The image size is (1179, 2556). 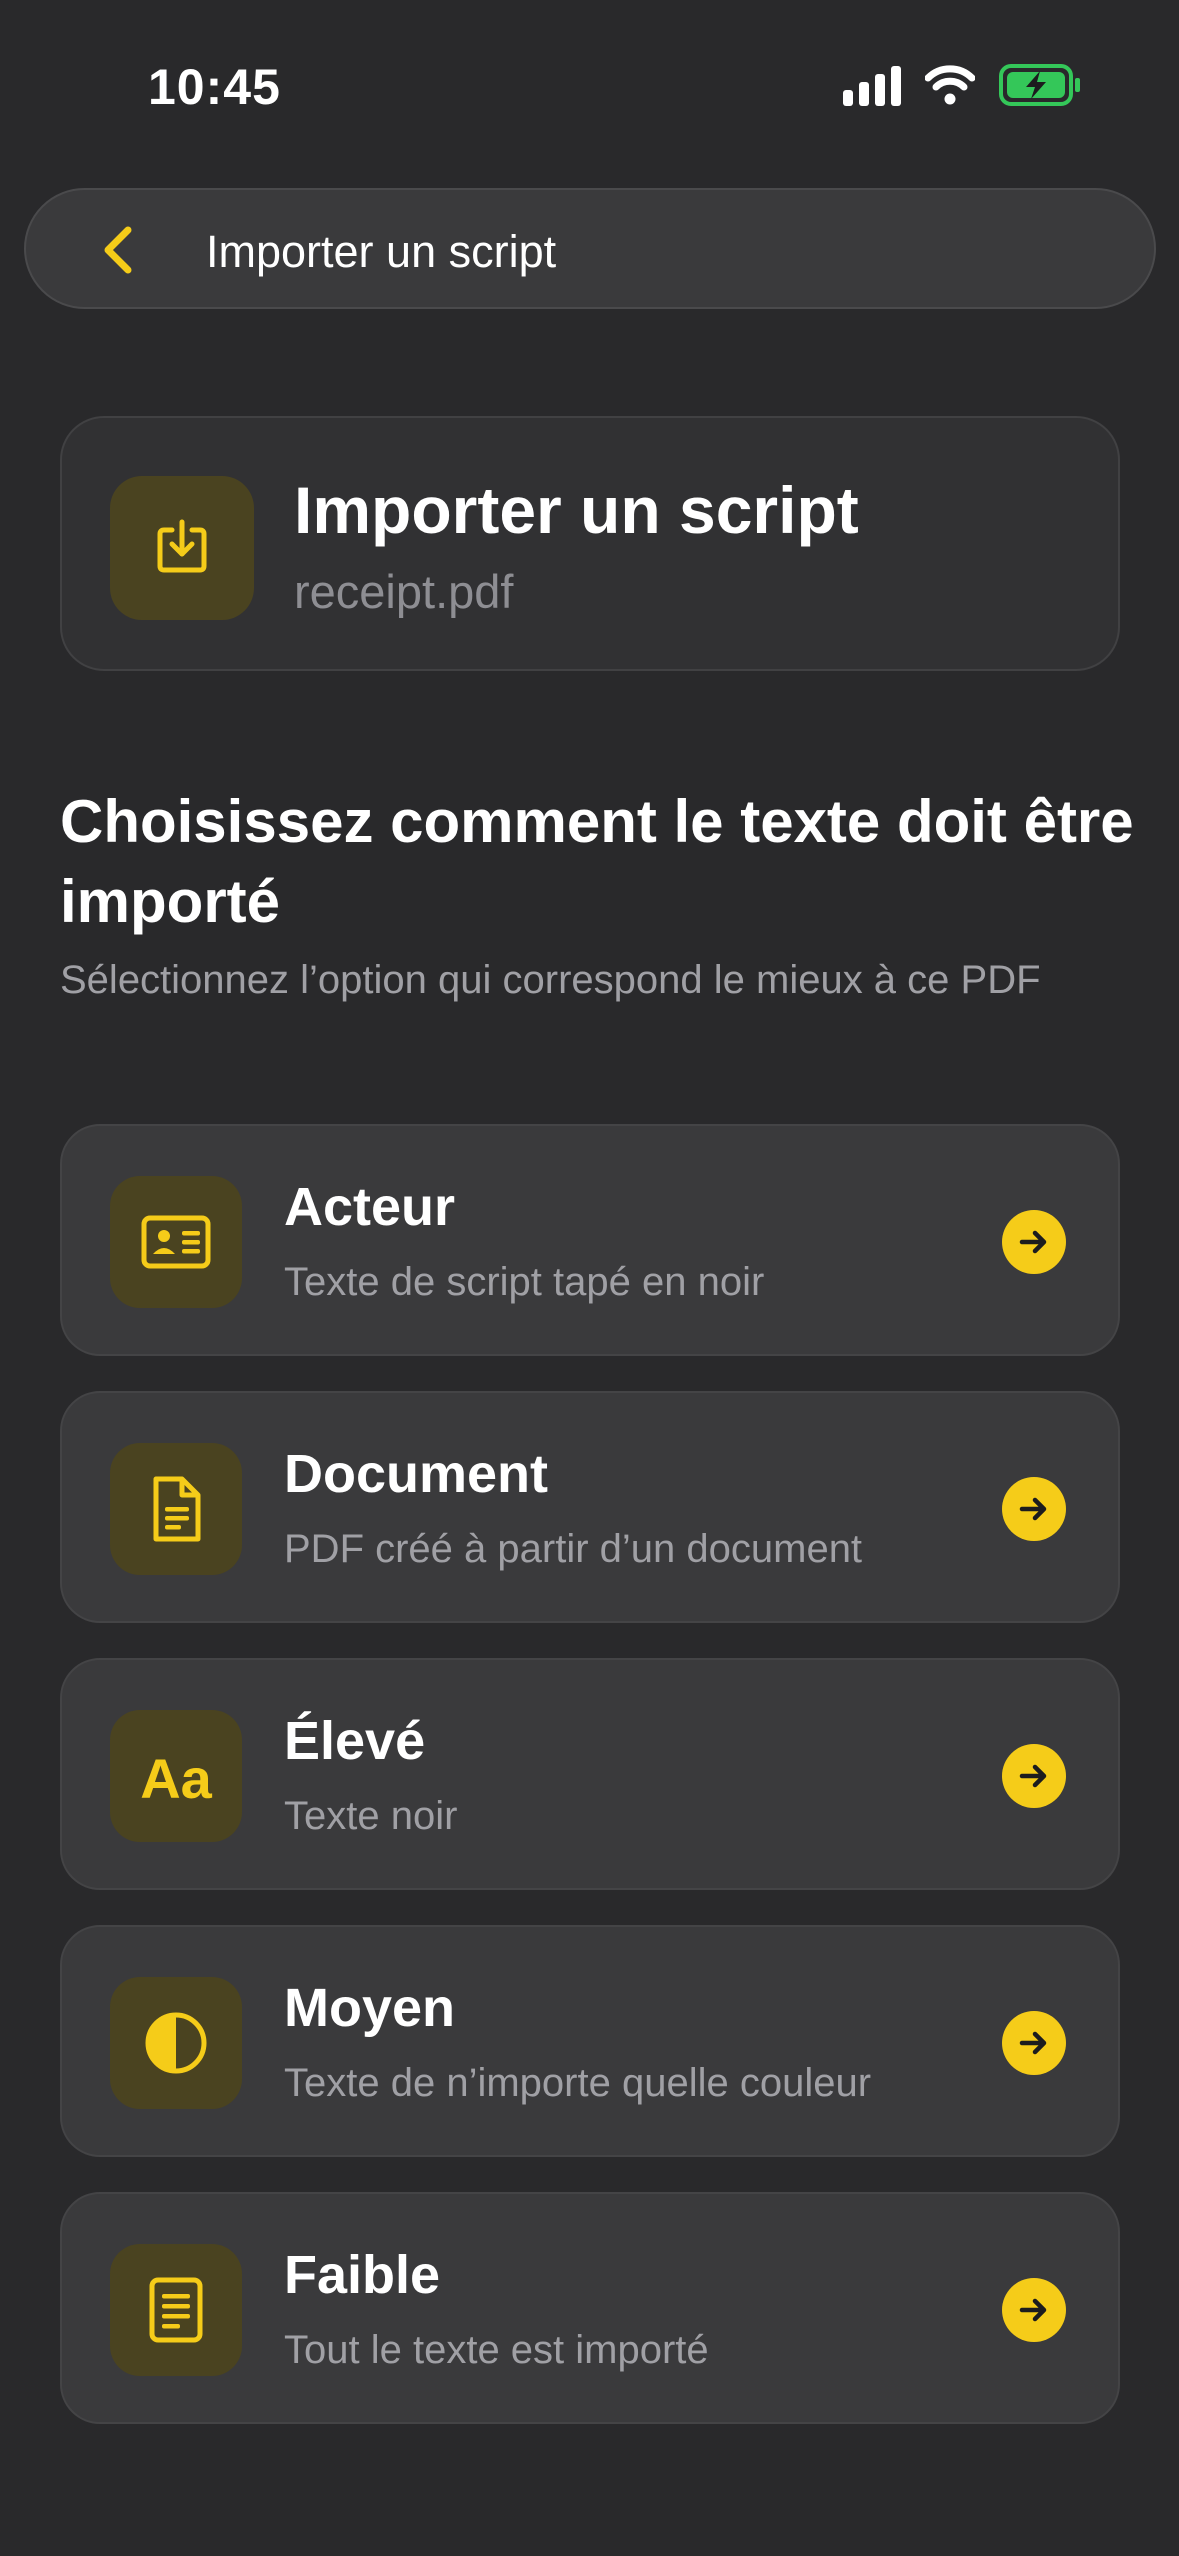 I want to click on file-card: Importer un script receipt.pdf, so click(x=590, y=543).